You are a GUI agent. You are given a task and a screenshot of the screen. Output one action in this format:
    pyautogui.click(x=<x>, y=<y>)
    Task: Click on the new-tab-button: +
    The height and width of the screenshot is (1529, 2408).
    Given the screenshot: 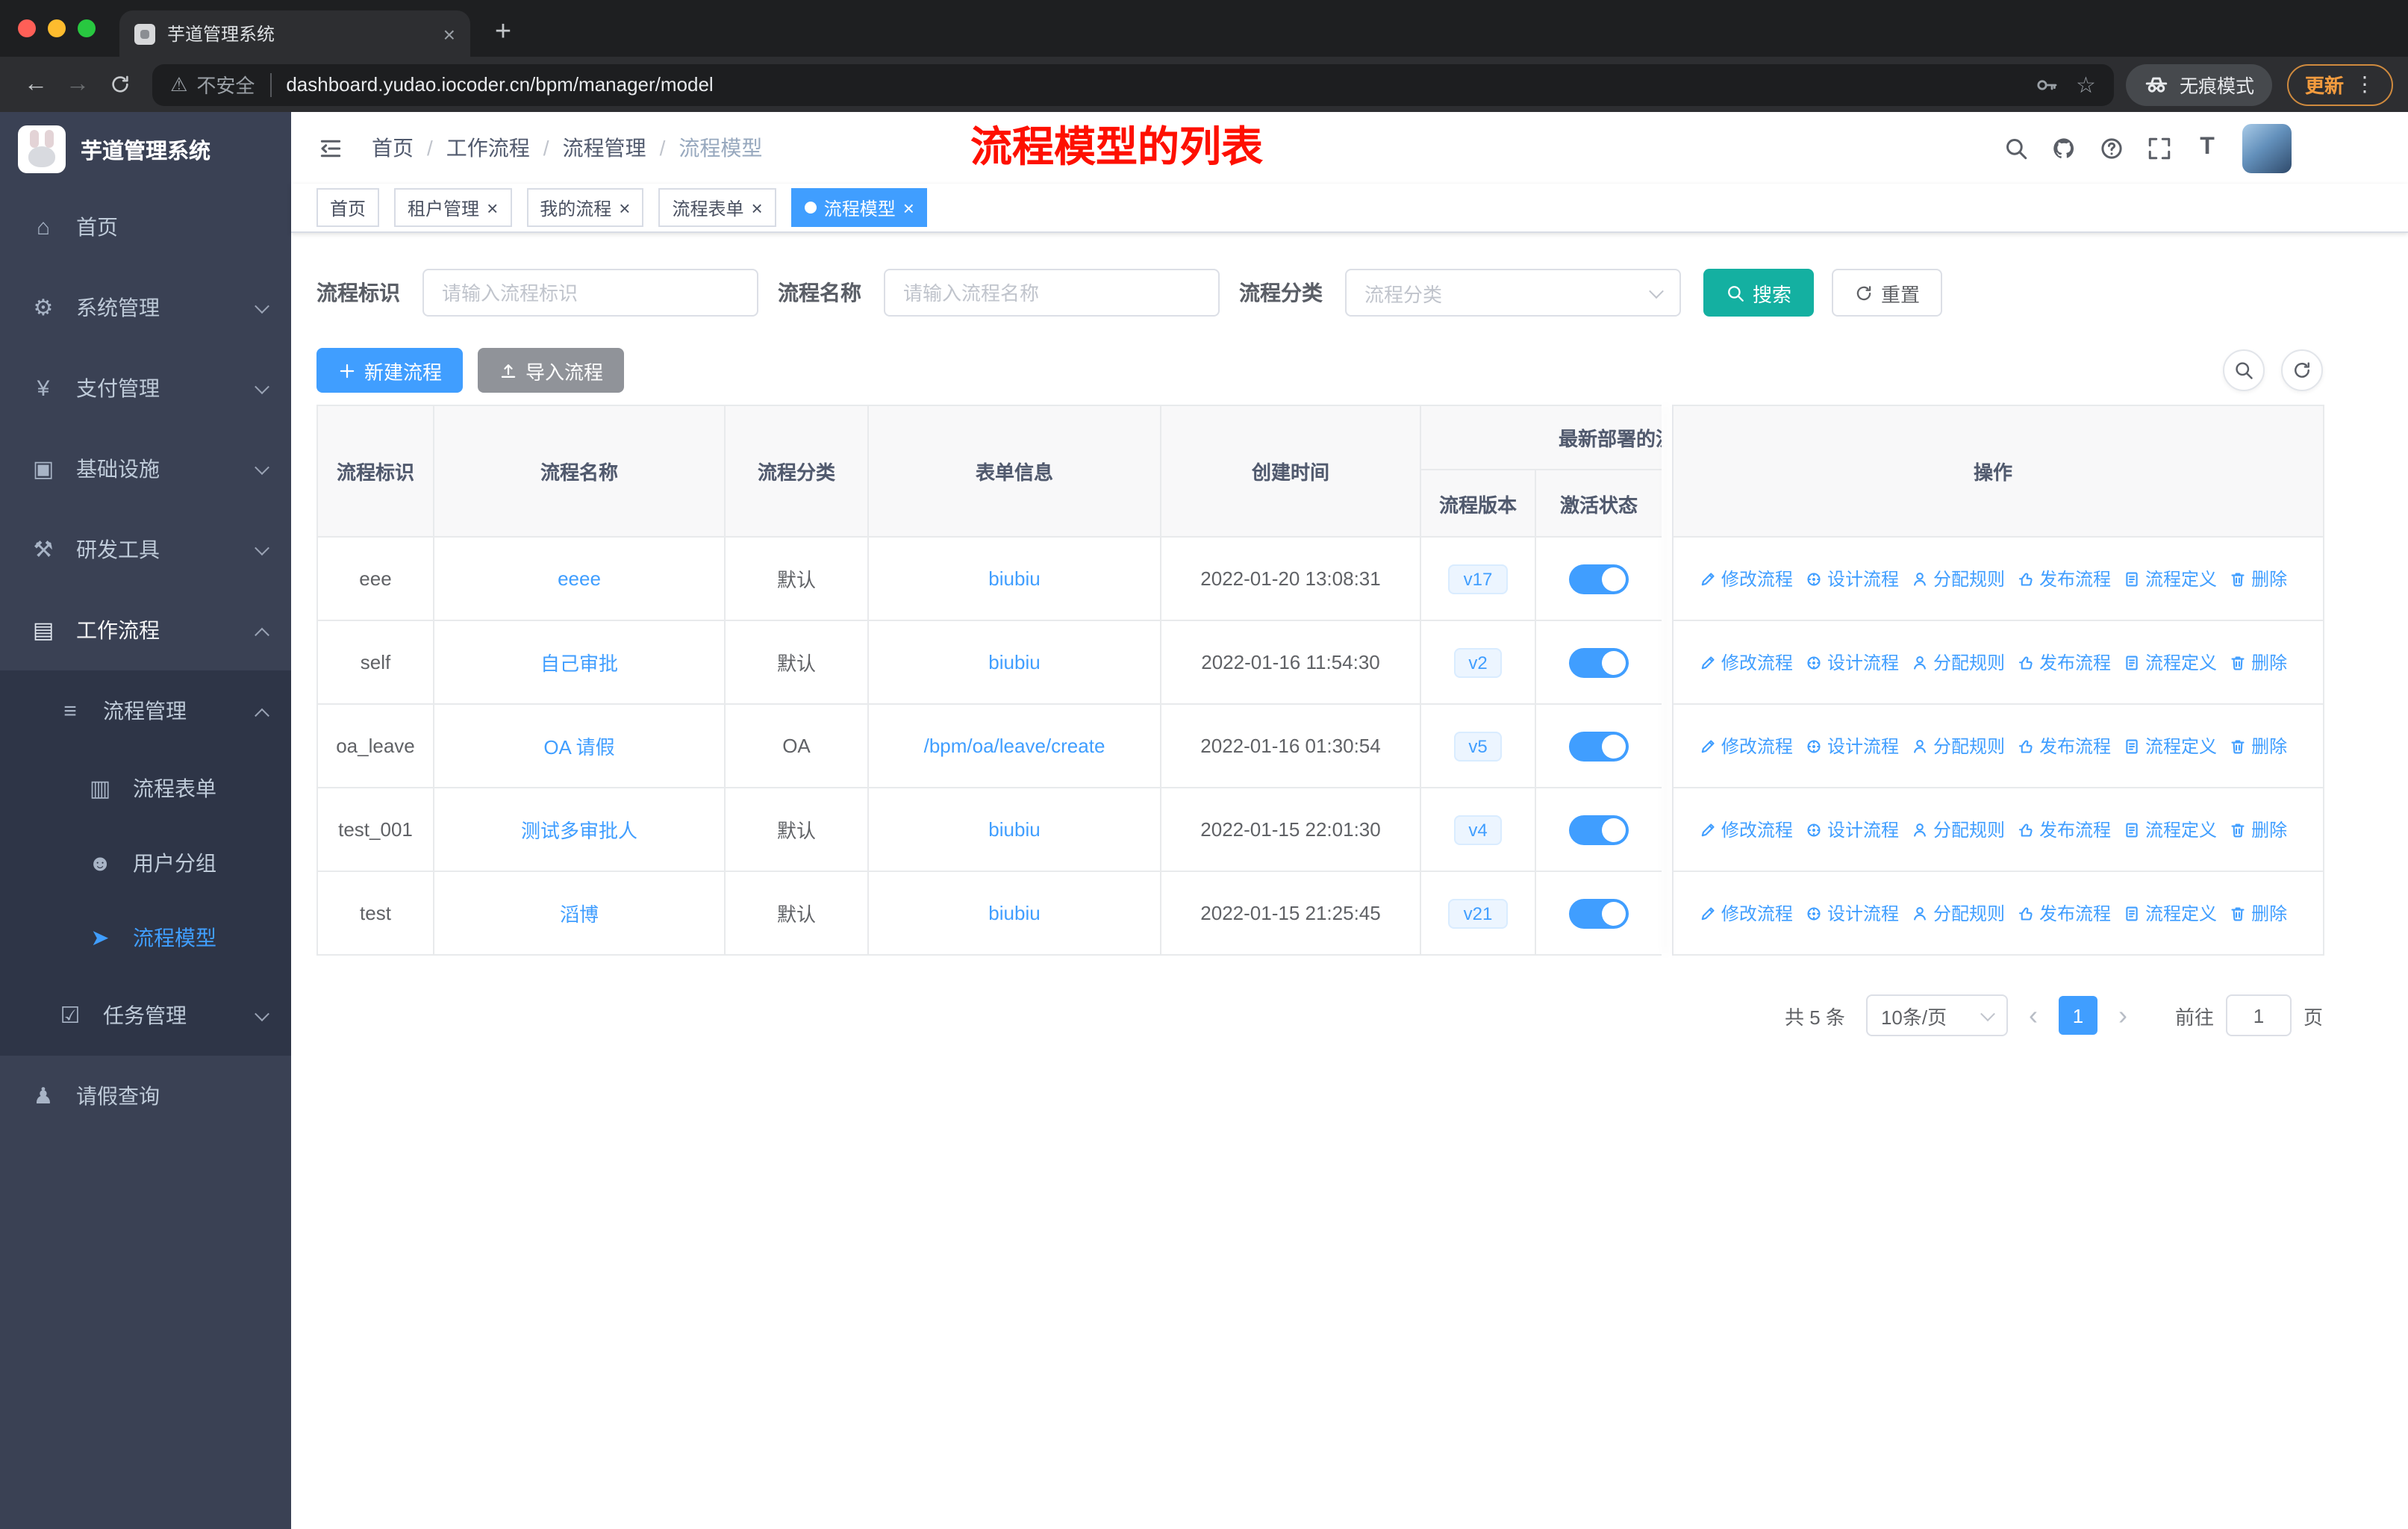 What is the action you would take?
    pyautogui.click(x=503, y=33)
    